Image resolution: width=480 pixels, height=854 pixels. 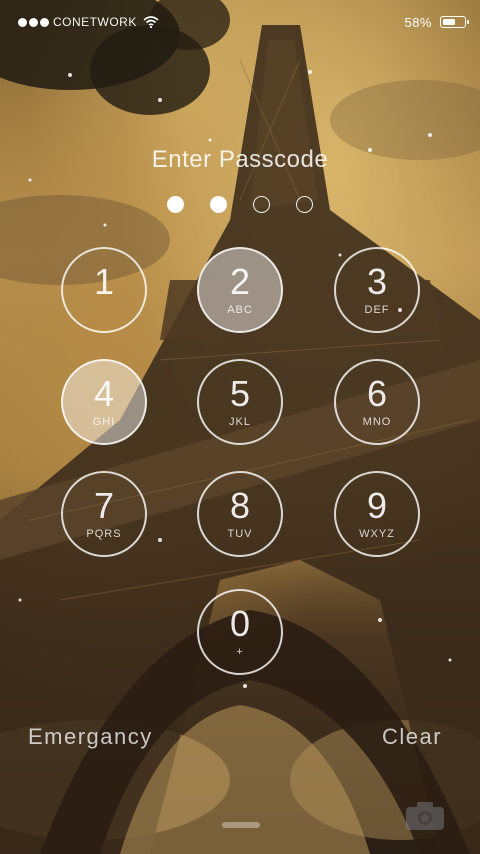 What do you see at coordinates (33, 22) in the screenshot?
I see `signal-dots-icon` at bounding box center [33, 22].